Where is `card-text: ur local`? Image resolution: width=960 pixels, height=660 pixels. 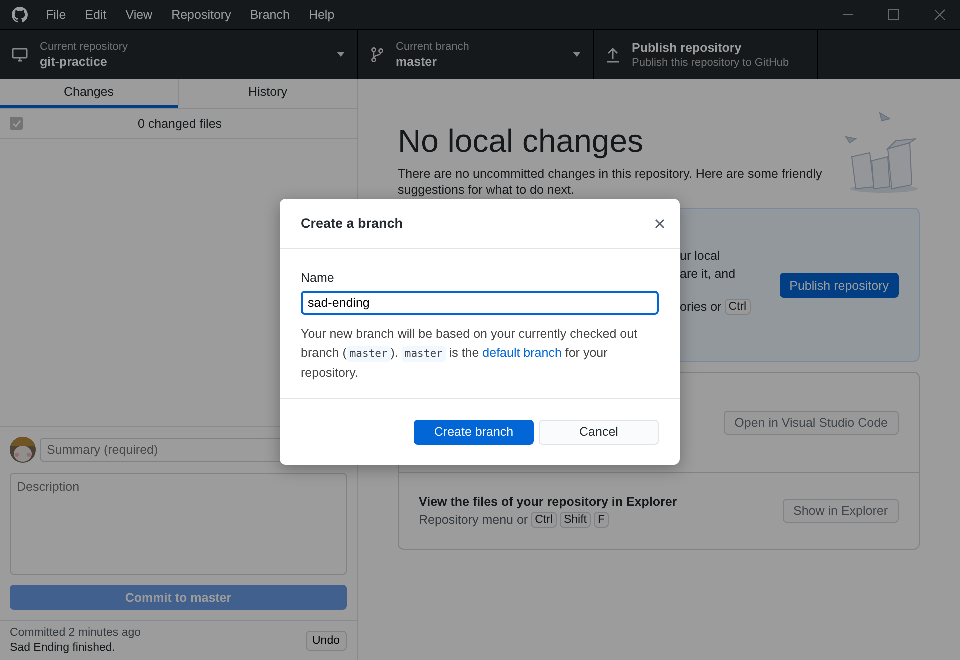 card-text: ur local is located at coordinates (701, 256).